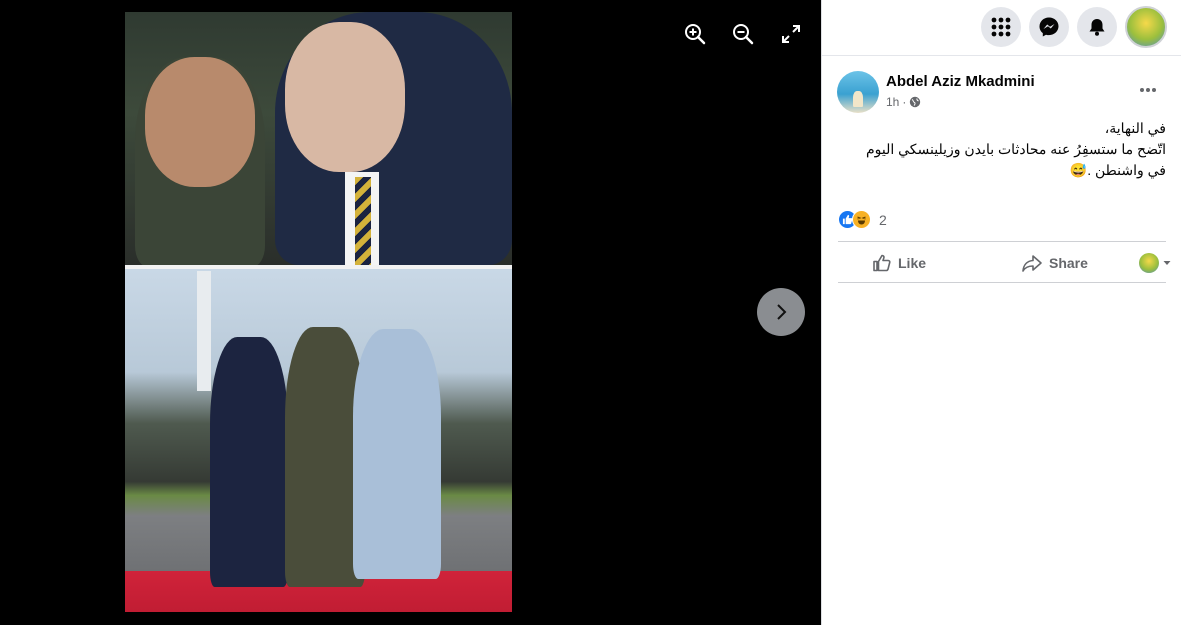 This screenshot has width=1181, height=625. Describe the element at coordinates (345, 97) in the screenshot. I see `face-right` at that location.